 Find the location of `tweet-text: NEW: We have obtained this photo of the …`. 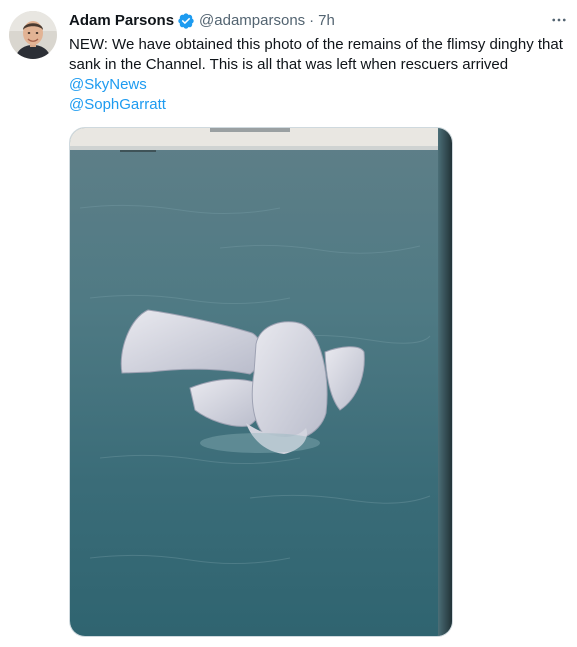

tweet-text: NEW: We have obtained this photo of the … is located at coordinates (319, 75).